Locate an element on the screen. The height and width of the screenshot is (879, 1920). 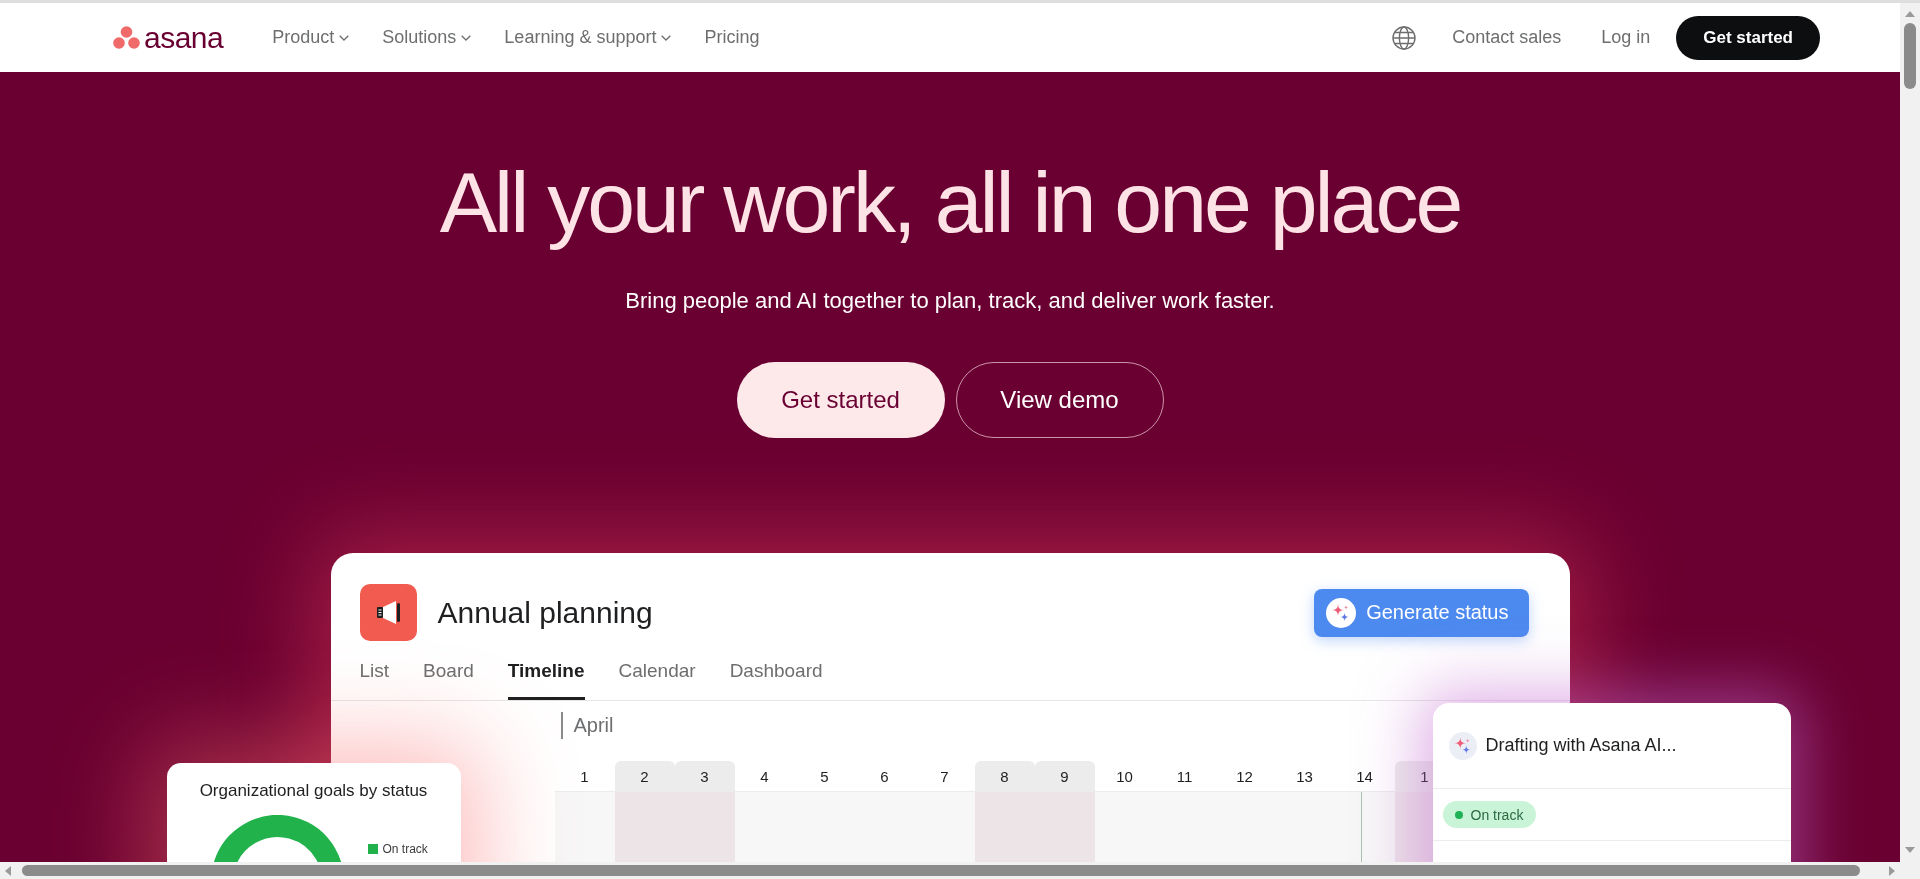
horizontal-scrollbar is located at coordinates (960, 870).